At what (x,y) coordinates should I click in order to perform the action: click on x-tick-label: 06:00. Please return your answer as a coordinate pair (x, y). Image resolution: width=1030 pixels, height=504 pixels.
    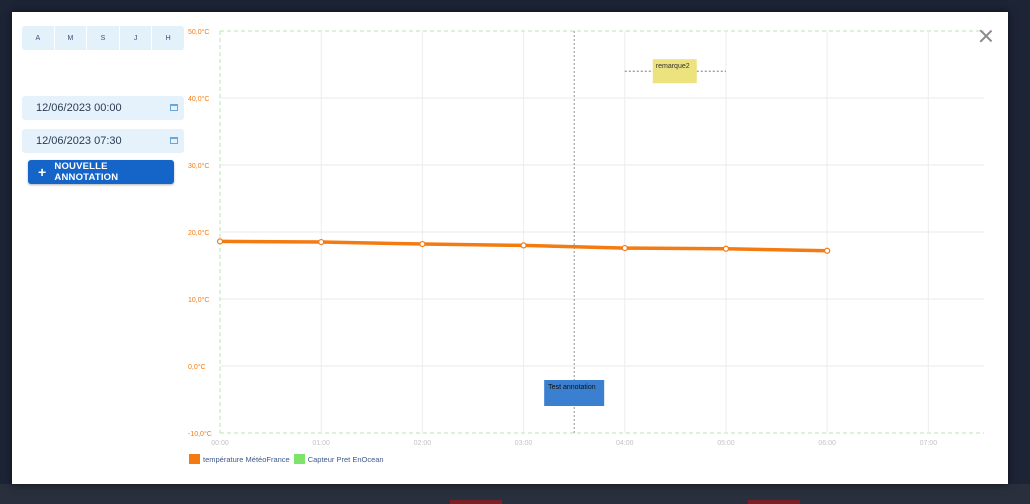
    Looking at the image, I should click on (827, 443).